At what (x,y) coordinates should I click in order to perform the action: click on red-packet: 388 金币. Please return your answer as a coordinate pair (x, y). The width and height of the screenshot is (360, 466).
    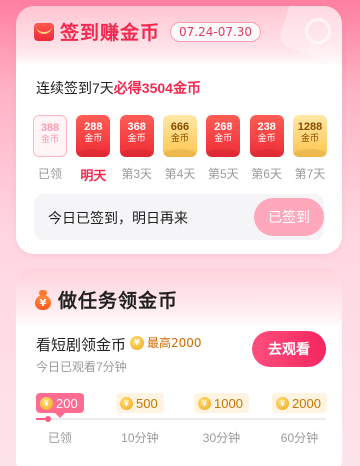
    Looking at the image, I should click on (50, 136).